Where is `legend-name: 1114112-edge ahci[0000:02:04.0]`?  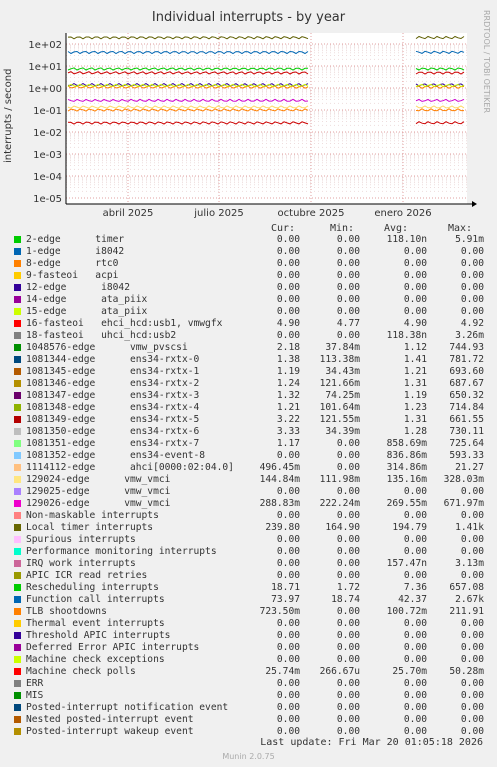 legend-name: 1114112-edge ahci[0000:02:04.0] is located at coordinates (130, 467).